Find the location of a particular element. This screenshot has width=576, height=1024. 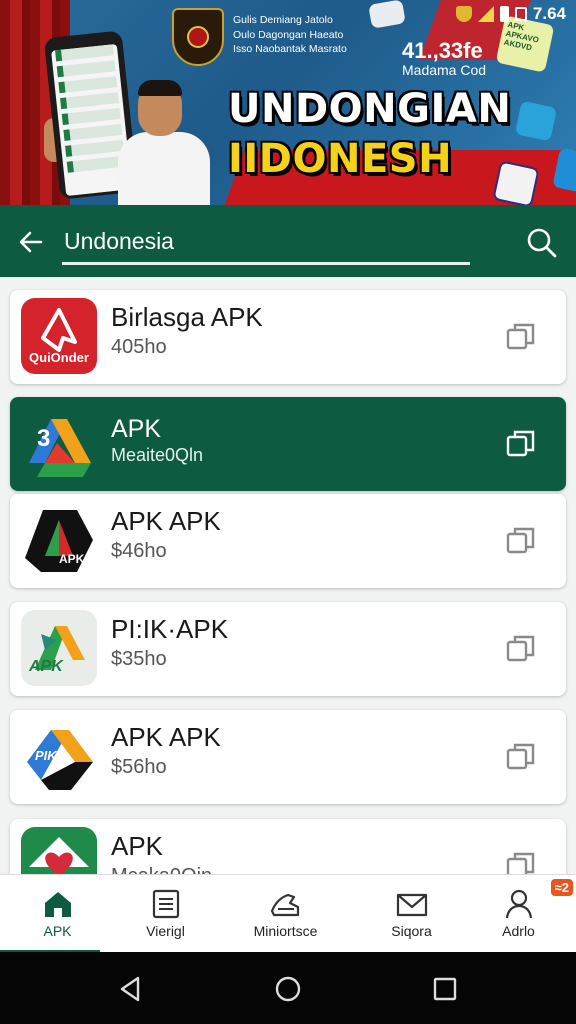

search-icon is located at coordinates (542, 243).